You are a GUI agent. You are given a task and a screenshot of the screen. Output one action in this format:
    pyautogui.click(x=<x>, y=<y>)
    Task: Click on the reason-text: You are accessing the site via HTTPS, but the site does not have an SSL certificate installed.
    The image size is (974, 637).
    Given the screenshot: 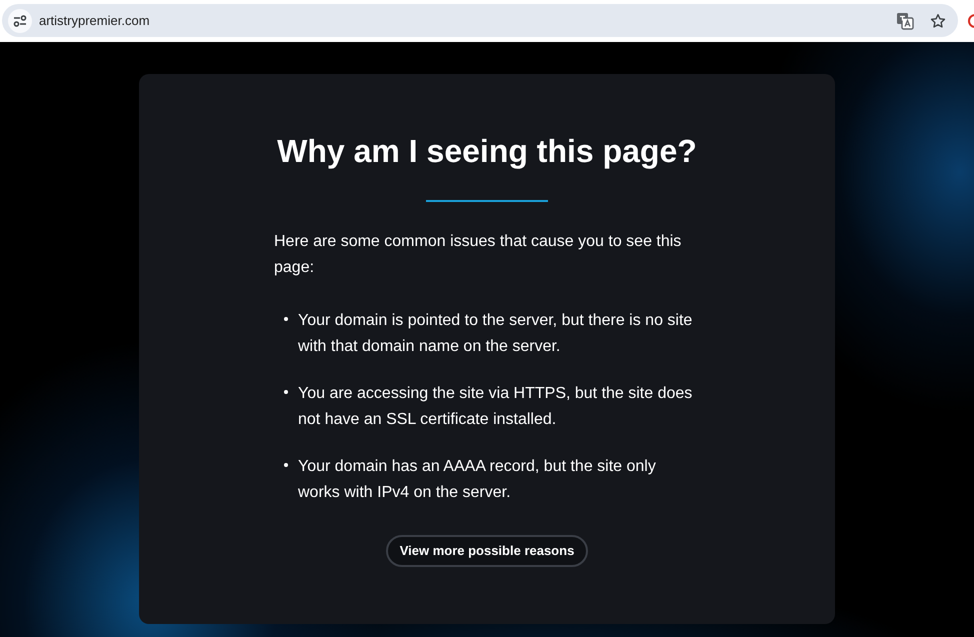 What is the action you would take?
    pyautogui.click(x=496, y=407)
    